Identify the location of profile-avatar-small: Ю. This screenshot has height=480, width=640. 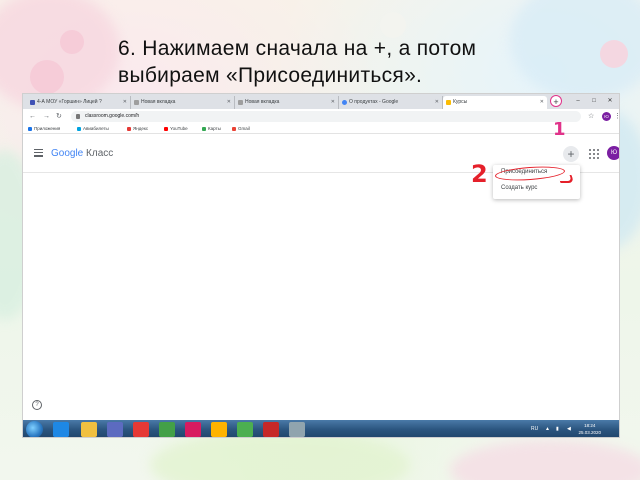
(606, 116).